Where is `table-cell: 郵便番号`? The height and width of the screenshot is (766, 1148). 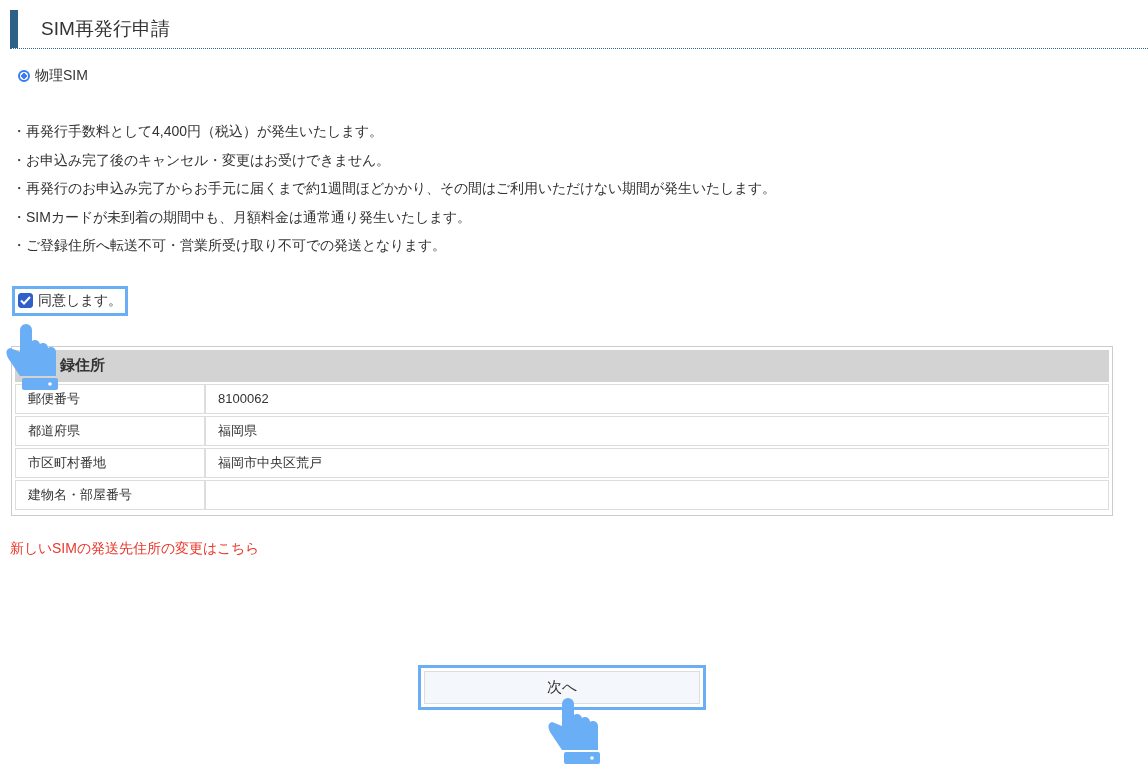
table-cell: 郵便番号 is located at coordinates (110, 398).